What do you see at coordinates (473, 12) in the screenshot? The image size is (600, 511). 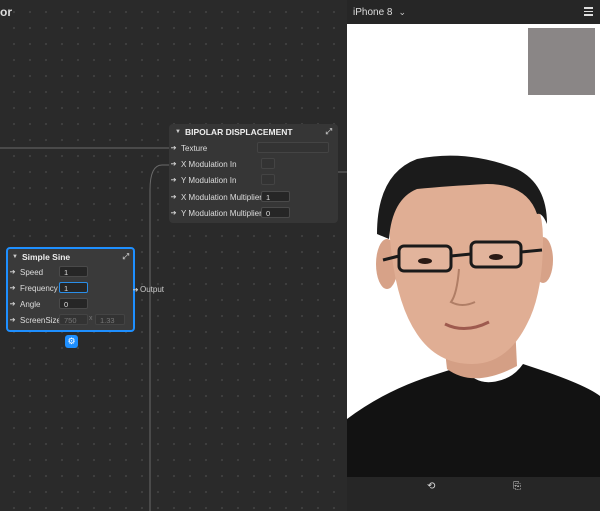 I see `preview-topbar: iPhone 8 ⌄` at bounding box center [473, 12].